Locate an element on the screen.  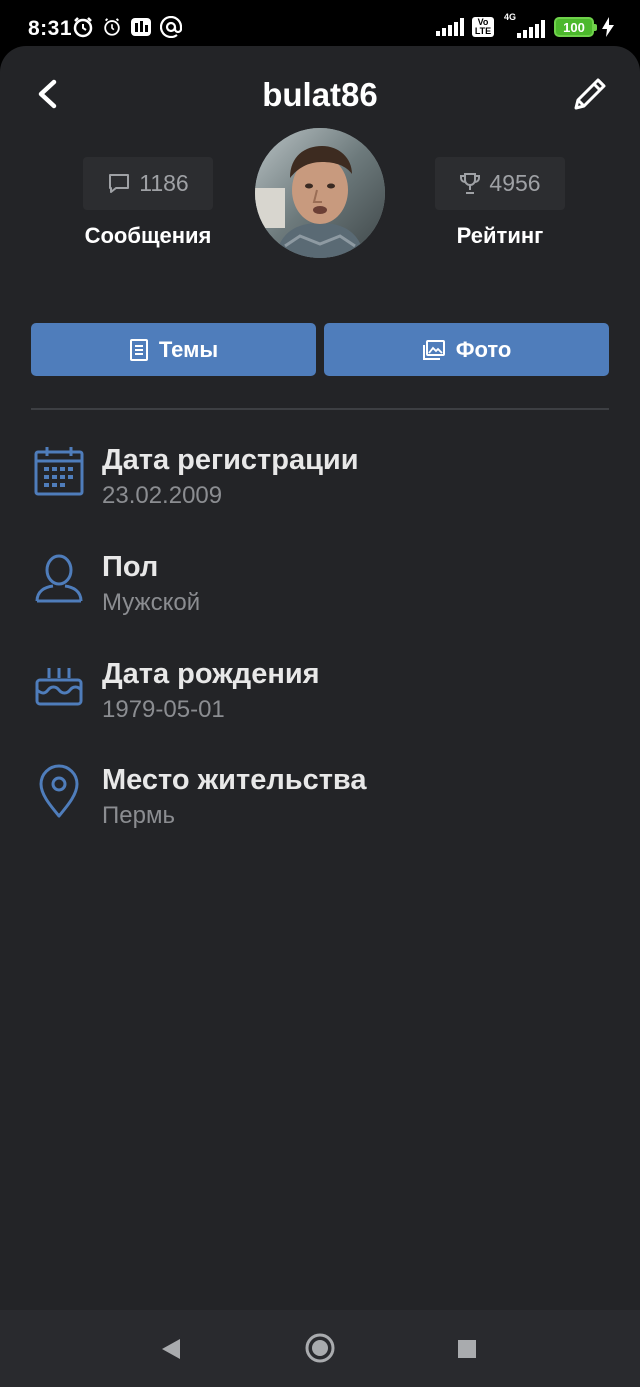
app-notification-icon is located at coordinates (141, 27).